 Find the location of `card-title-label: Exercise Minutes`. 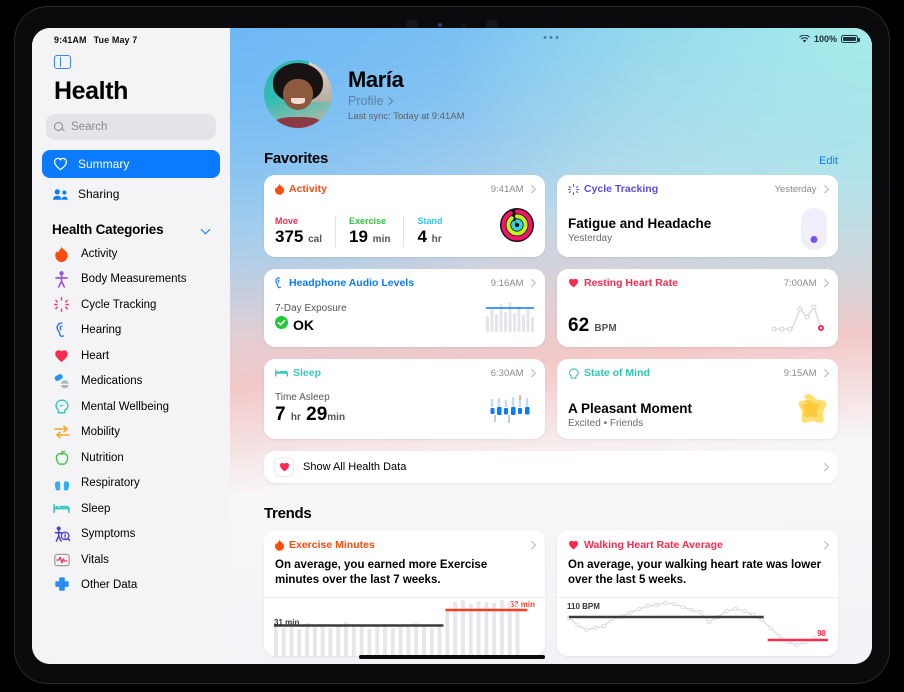

card-title-label: Exercise Minutes is located at coordinates (332, 545).